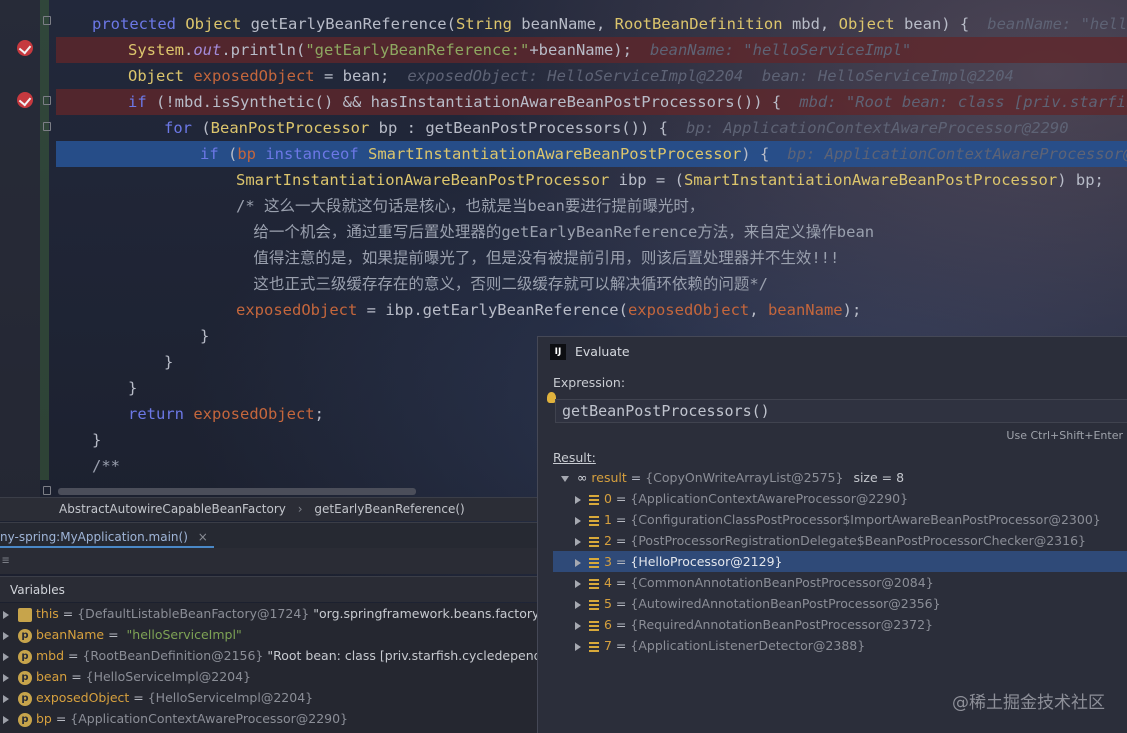  I want to click on code-line: /* 这么一大段就这句话是核心，也就是当bean要进行提前曝光时，, so click(591, 206).